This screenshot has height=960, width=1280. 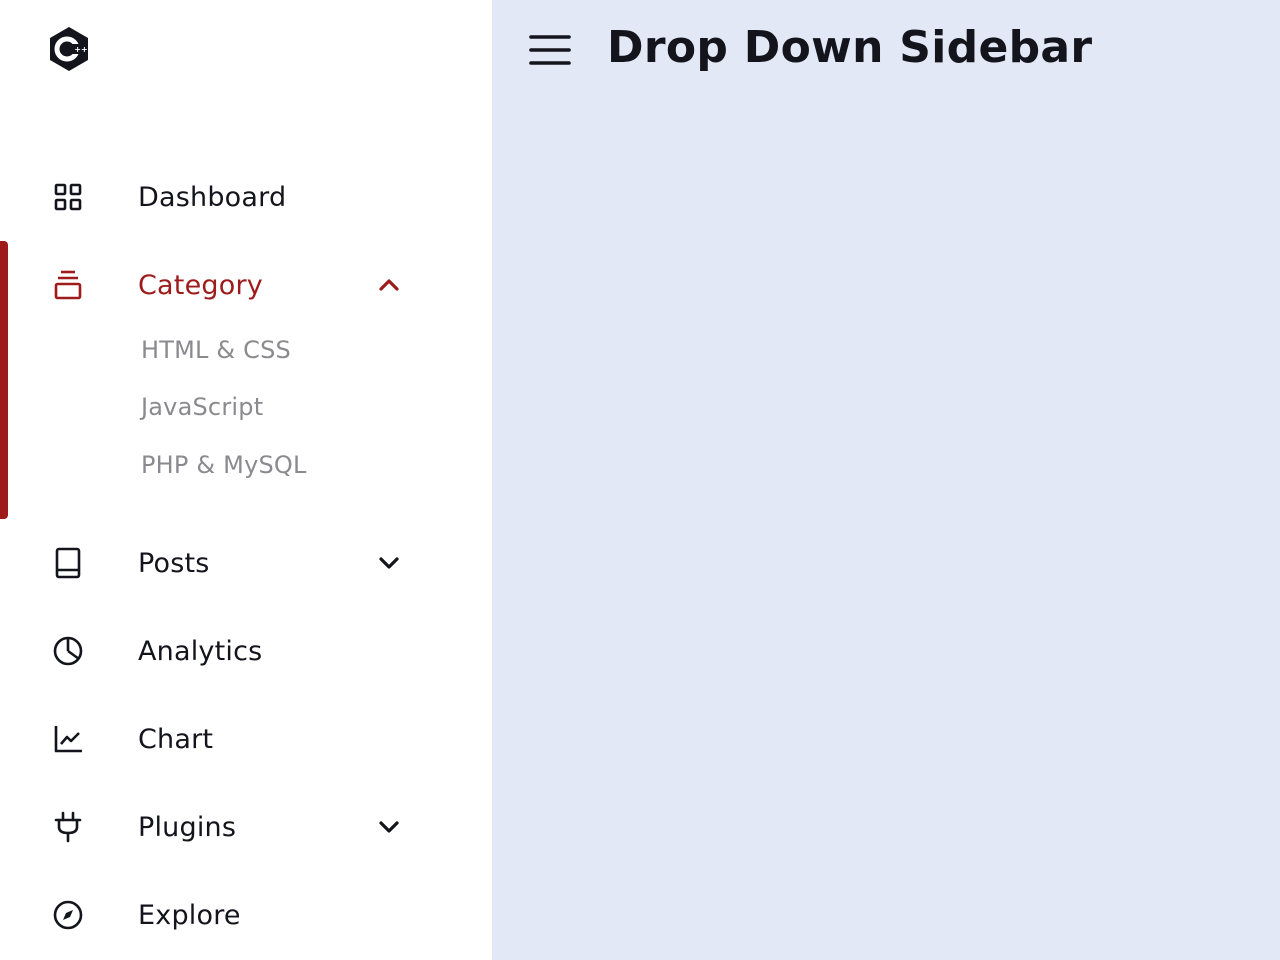 What do you see at coordinates (389, 285) in the screenshot?
I see `chevron-up-icon` at bounding box center [389, 285].